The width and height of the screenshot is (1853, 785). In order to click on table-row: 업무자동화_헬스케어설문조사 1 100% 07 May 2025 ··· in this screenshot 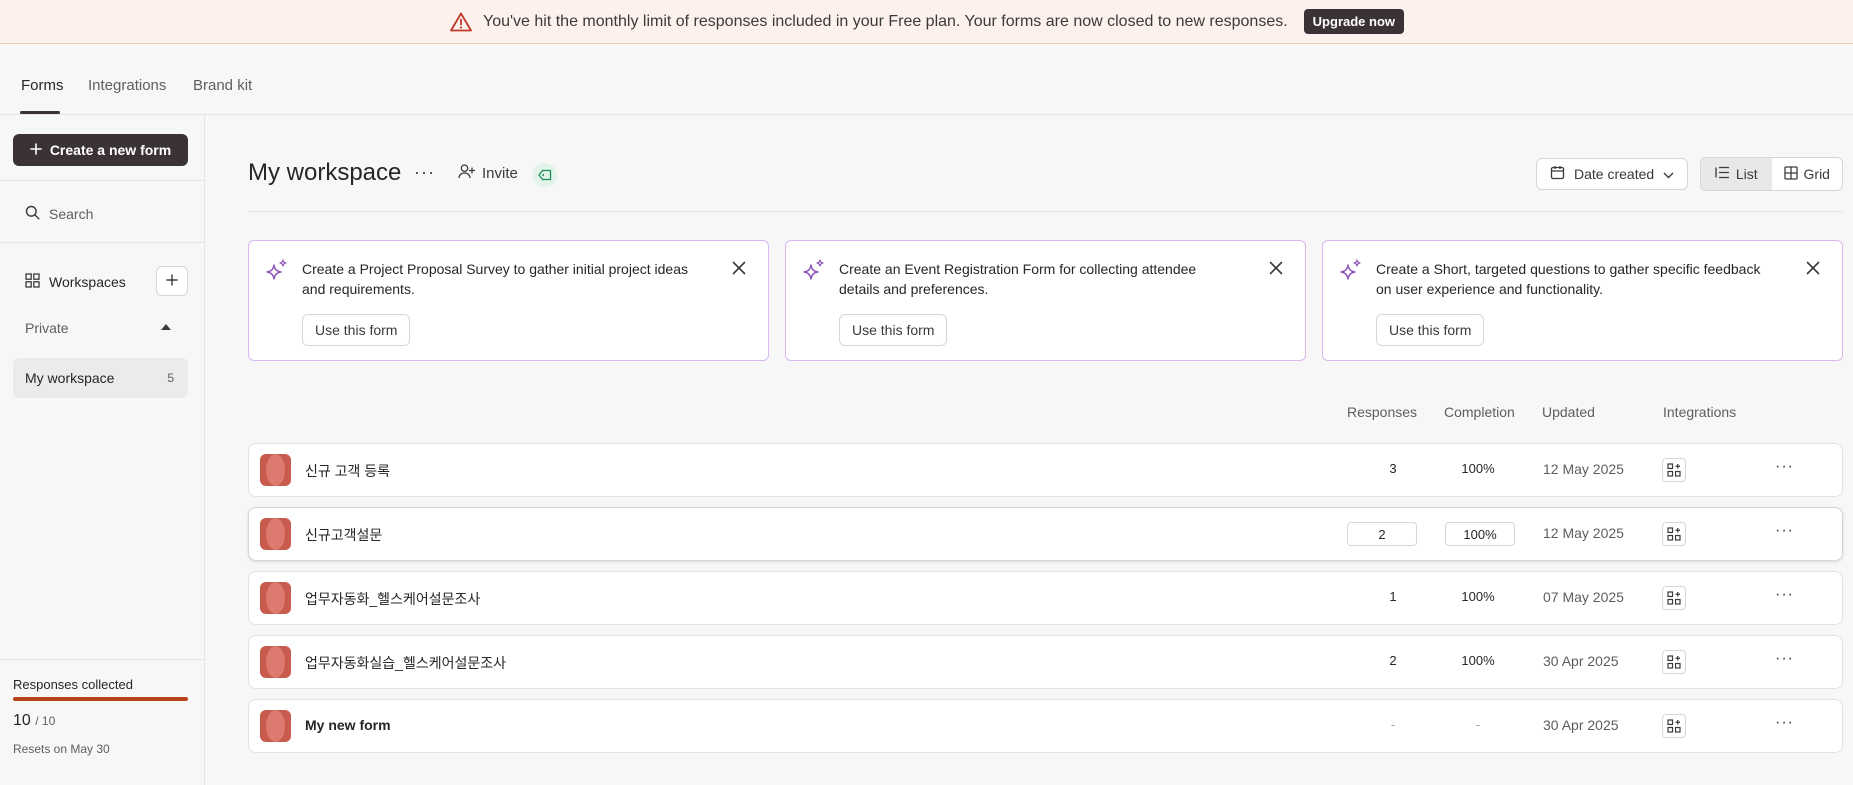, I will do `click(1045, 598)`.